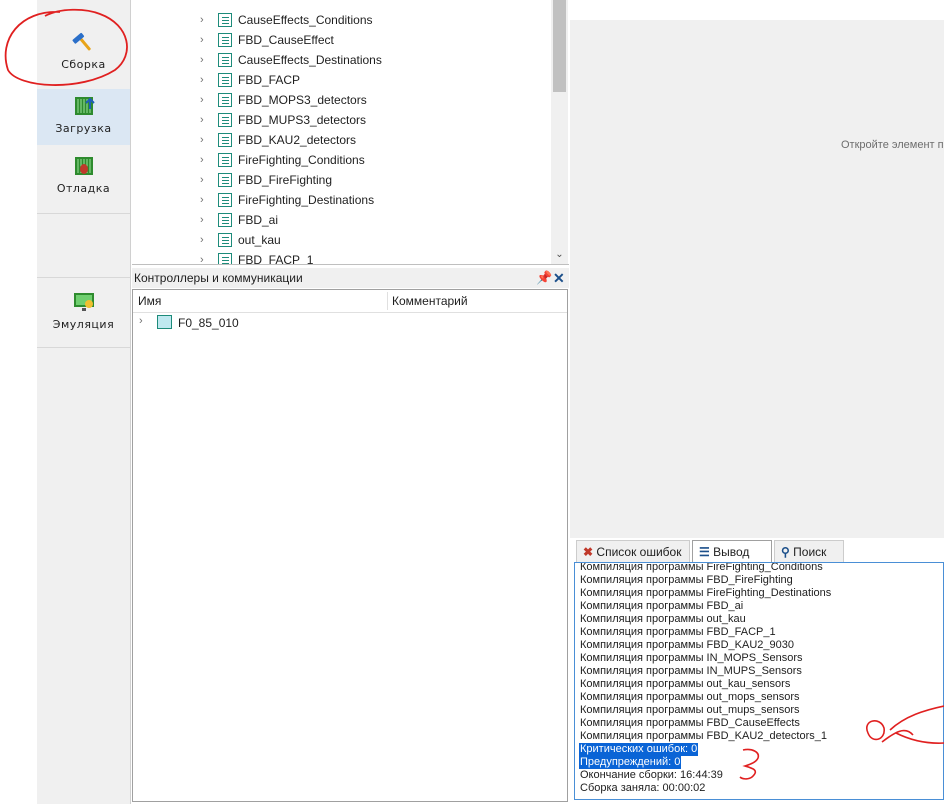 The image size is (944, 804). What do you see at coordinates (678, 632) in the screenshot?
I see `output-line: Компиляция программы FBD_FACP_1` at bounding box center [678, 632].